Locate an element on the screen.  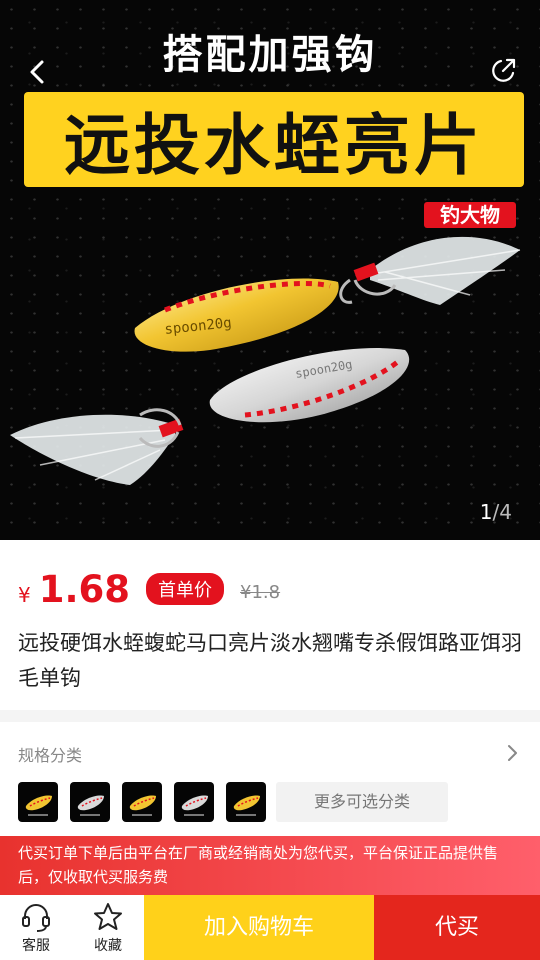
image-pager: 1/4 is located at coordinates (496, 512).